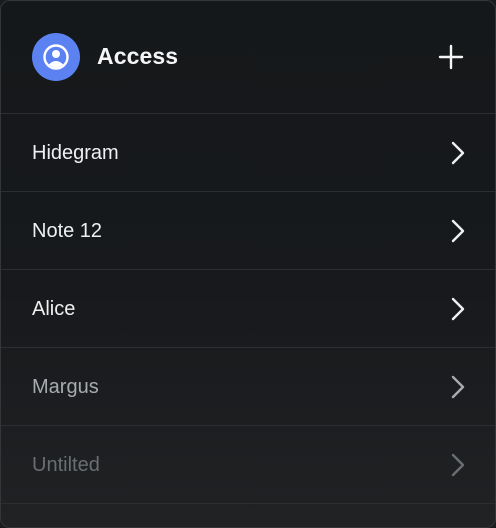 The width and height of the screenshot is (496, 528). Describe the element at coordinates (67, 231) in the screenshot. I see `list-item-label: Note 12` at that location.